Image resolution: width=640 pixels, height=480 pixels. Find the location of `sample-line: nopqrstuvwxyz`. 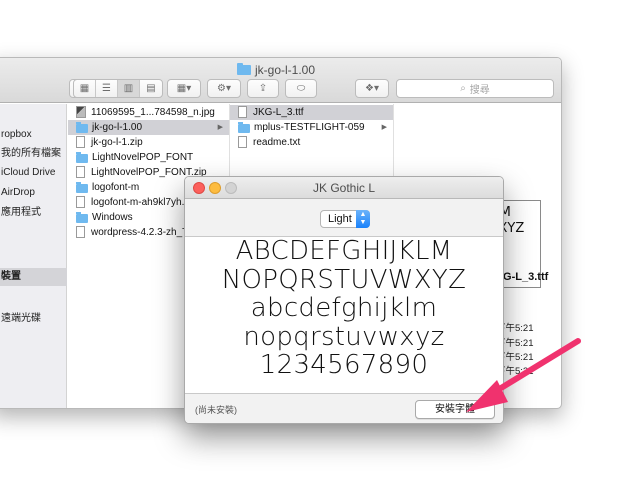

sample-line: nopqrstuvwxyz is located at coordinates (344, 336).